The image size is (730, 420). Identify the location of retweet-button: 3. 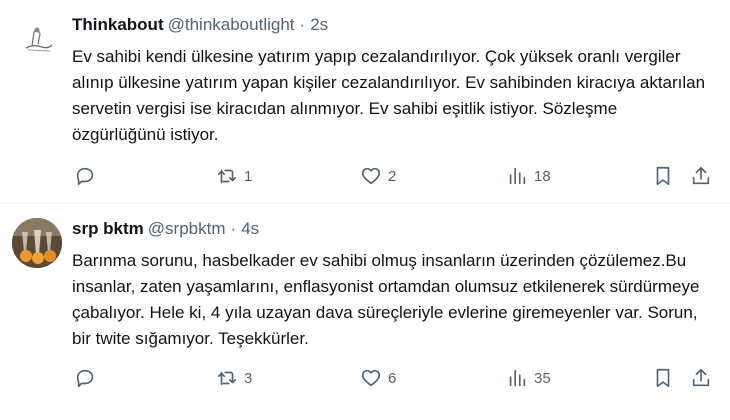
(234, 378).